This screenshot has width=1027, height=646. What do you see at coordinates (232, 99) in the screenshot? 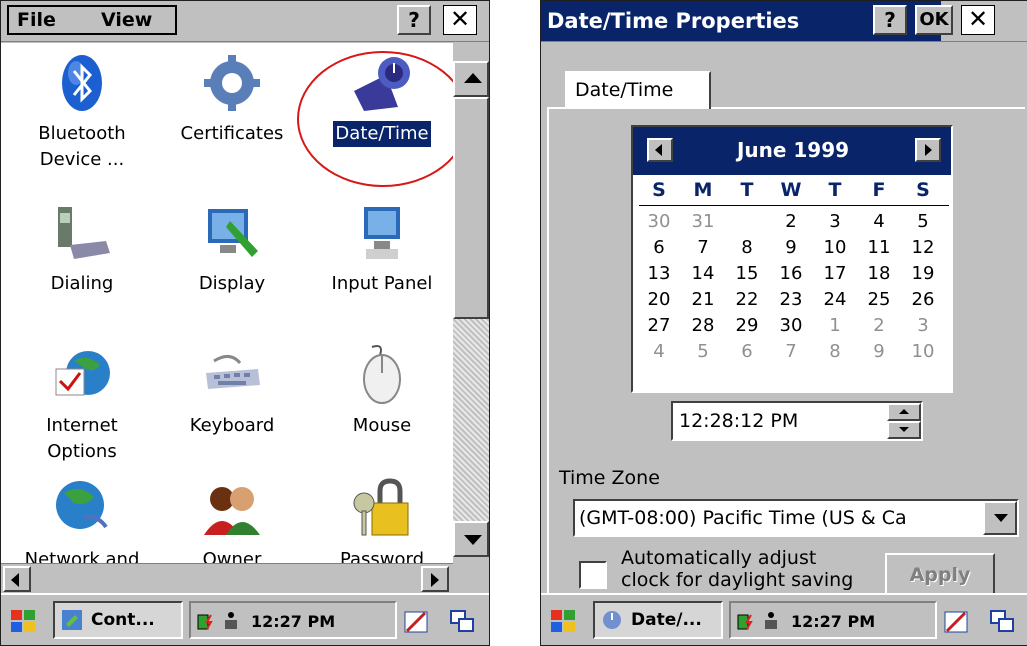
I see `cp-item-certificates: Certificates` at bounding box center [232, 99].